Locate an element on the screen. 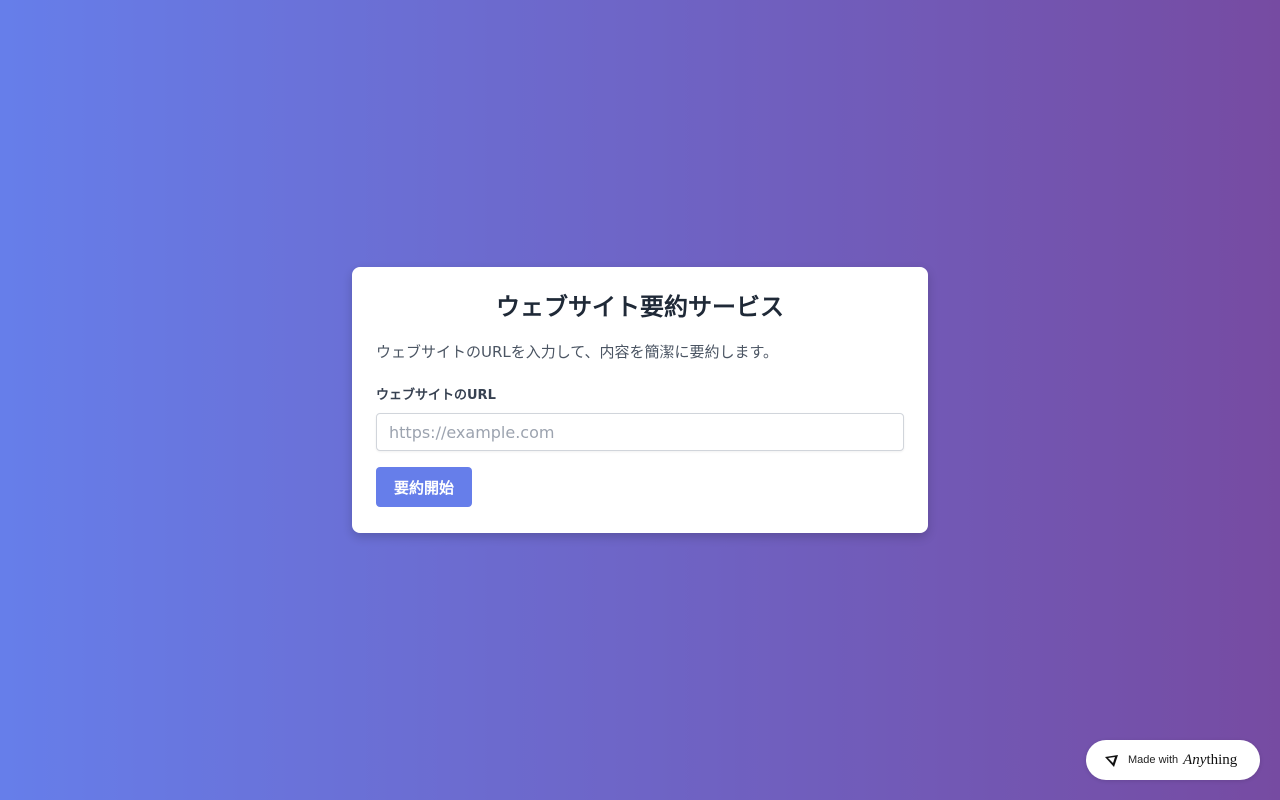 The height and width of the screenshot is (800, 1280). brand-wordmark: Anything is located at coordinates (1210, 760).